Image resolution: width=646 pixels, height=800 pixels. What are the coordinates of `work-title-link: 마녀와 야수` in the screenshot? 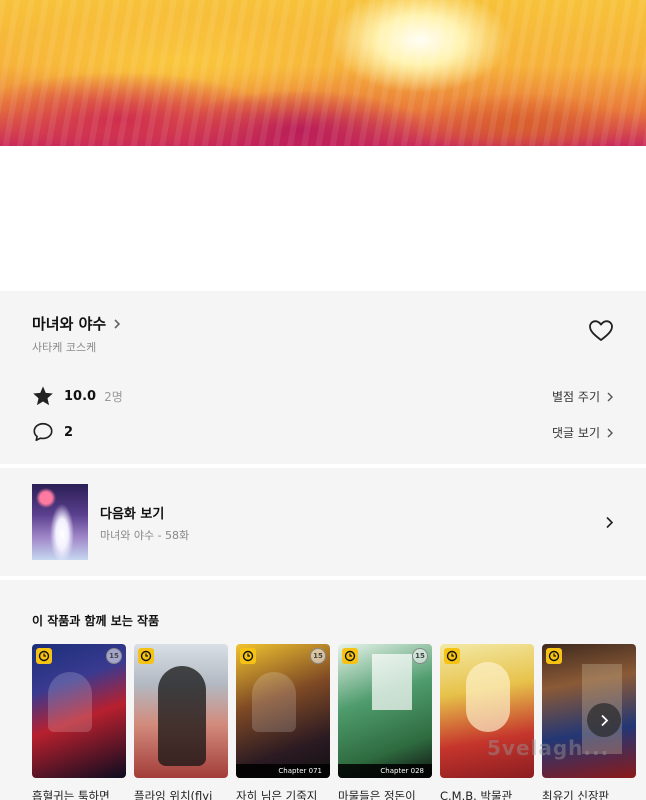 It's located at (77, 323).